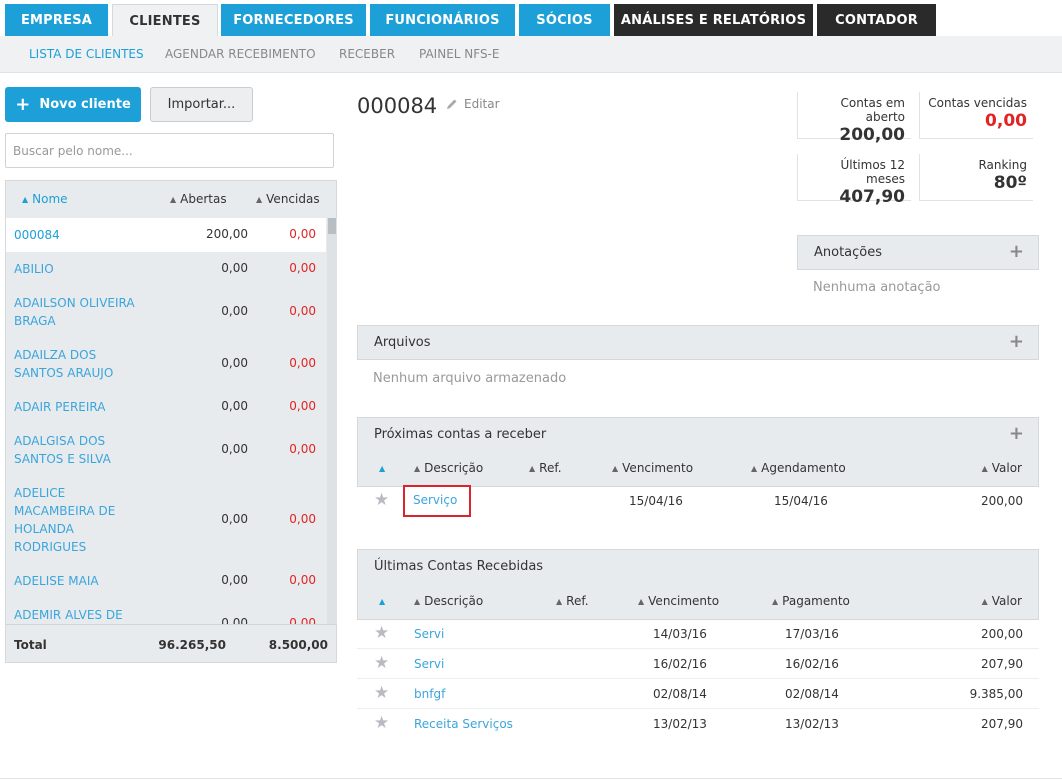  What do you see at coordinates (397, 106) in the screenshot?
I see `client-code-title: 000084` at bounding box center [397, 106].